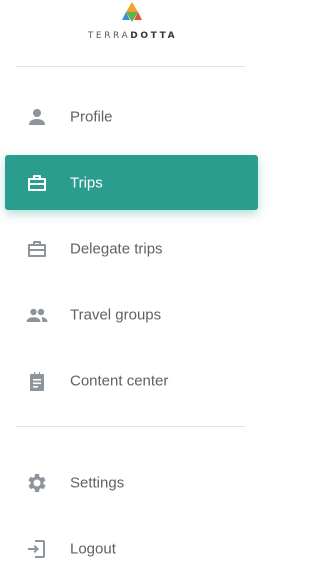 Image resolution: width=320 pixels, height=567 pixels. I want to click on sidebar-item-delegate-trips: Delegate trips, so click(131, 248).